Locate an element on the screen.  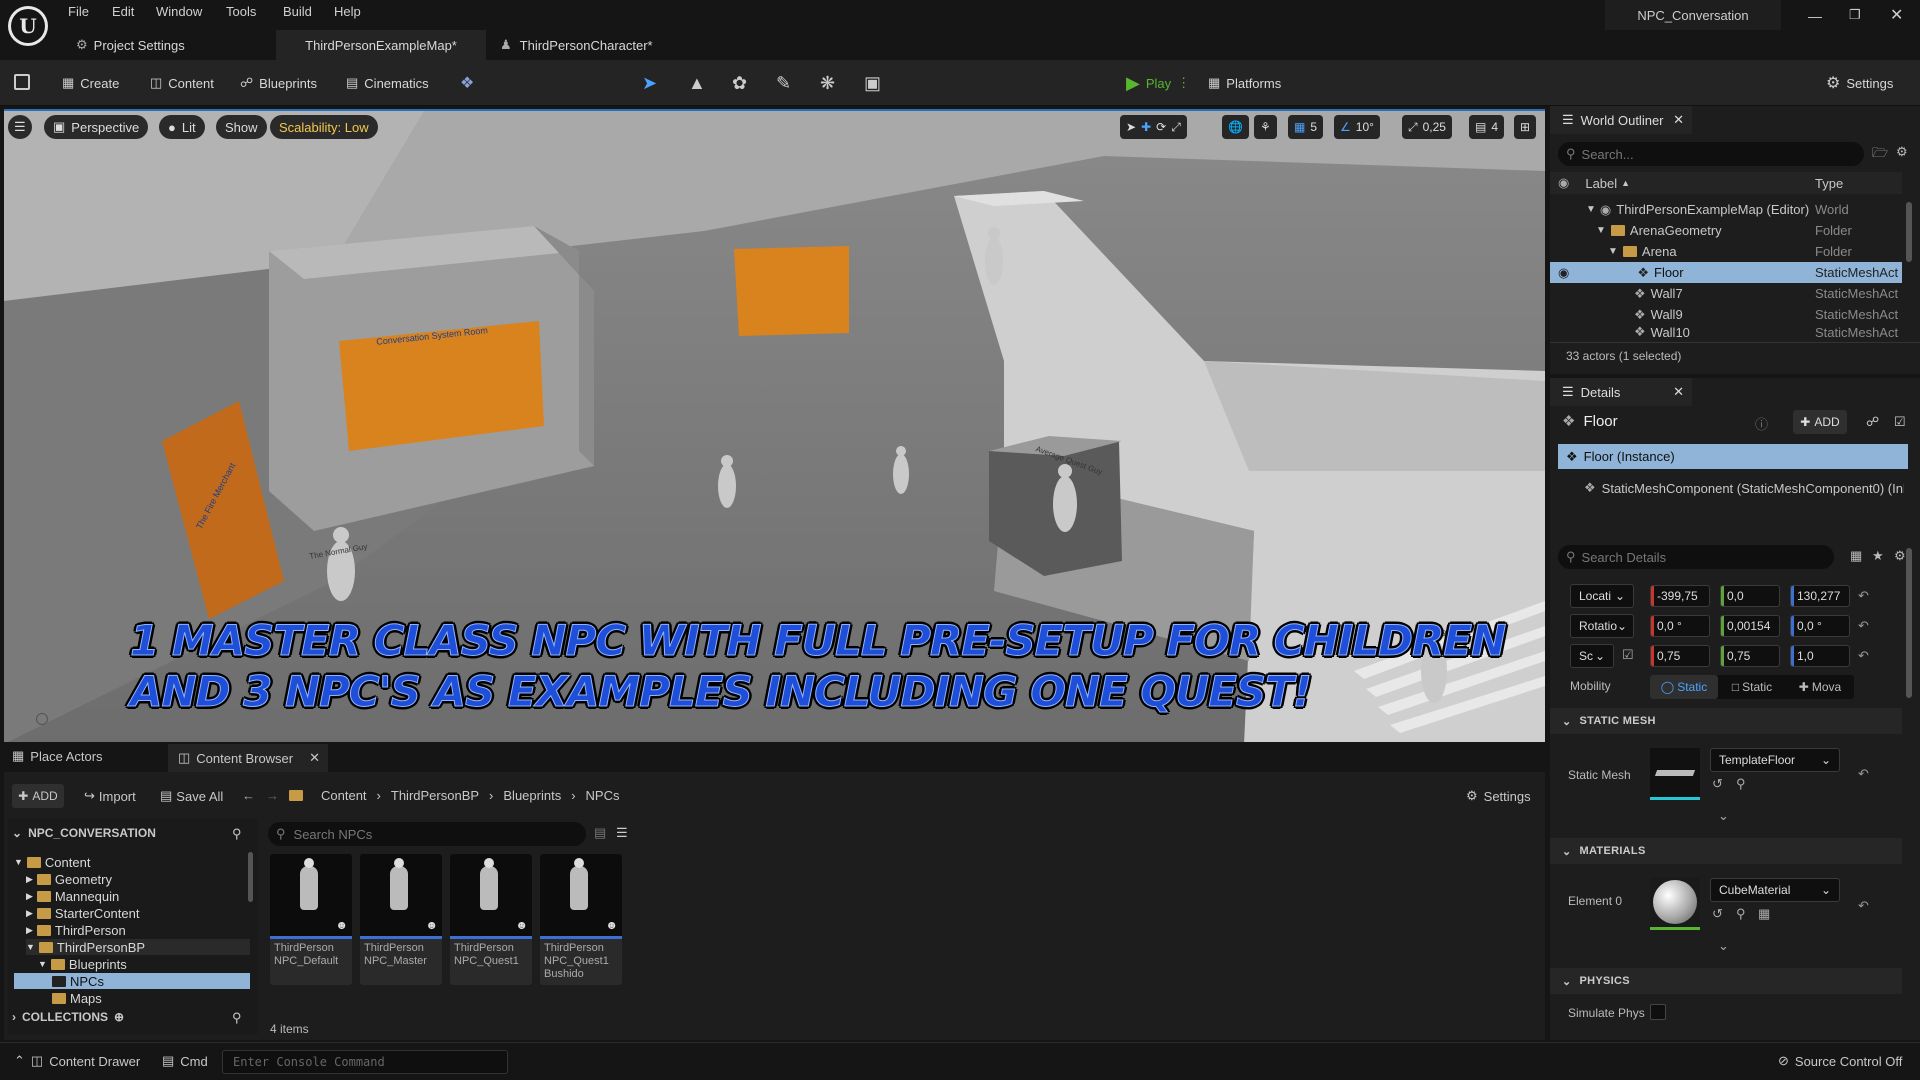
restore-button: ❐ is located at coordinates (1855, 15).